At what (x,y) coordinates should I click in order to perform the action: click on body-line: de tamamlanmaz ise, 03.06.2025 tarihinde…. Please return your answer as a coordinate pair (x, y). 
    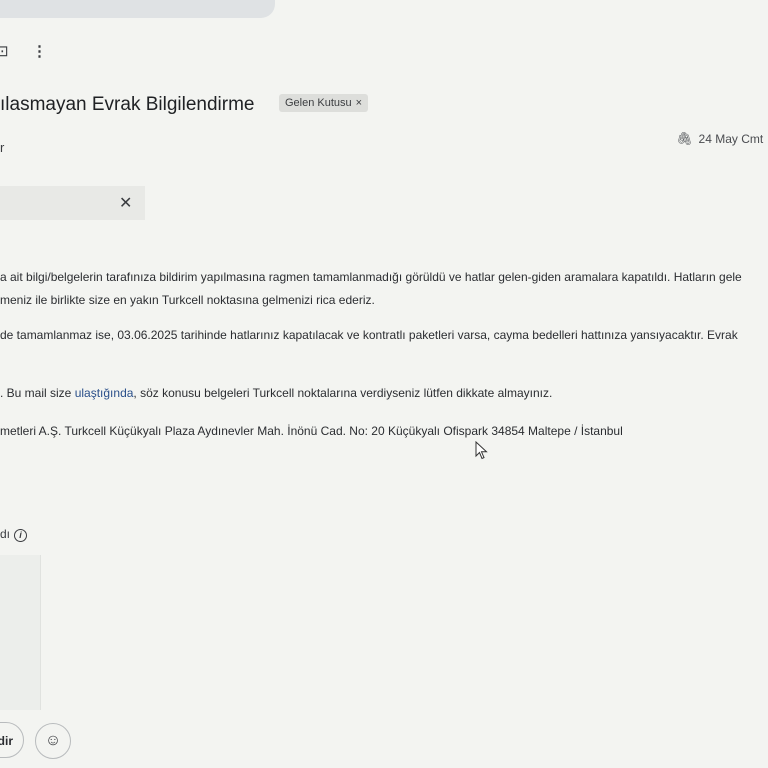
    Looking at the image, I should click on (369, 335).